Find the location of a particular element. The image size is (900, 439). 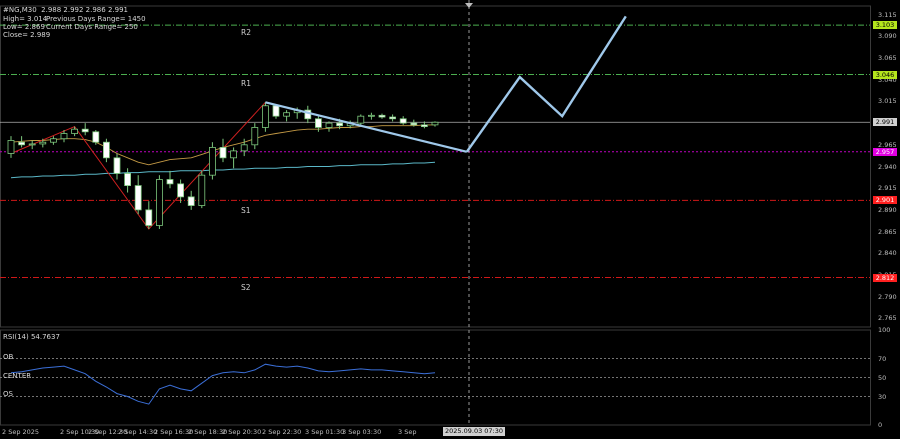

time-axis-label: 2 Sep 2025 is located at coordinates (21, 432).